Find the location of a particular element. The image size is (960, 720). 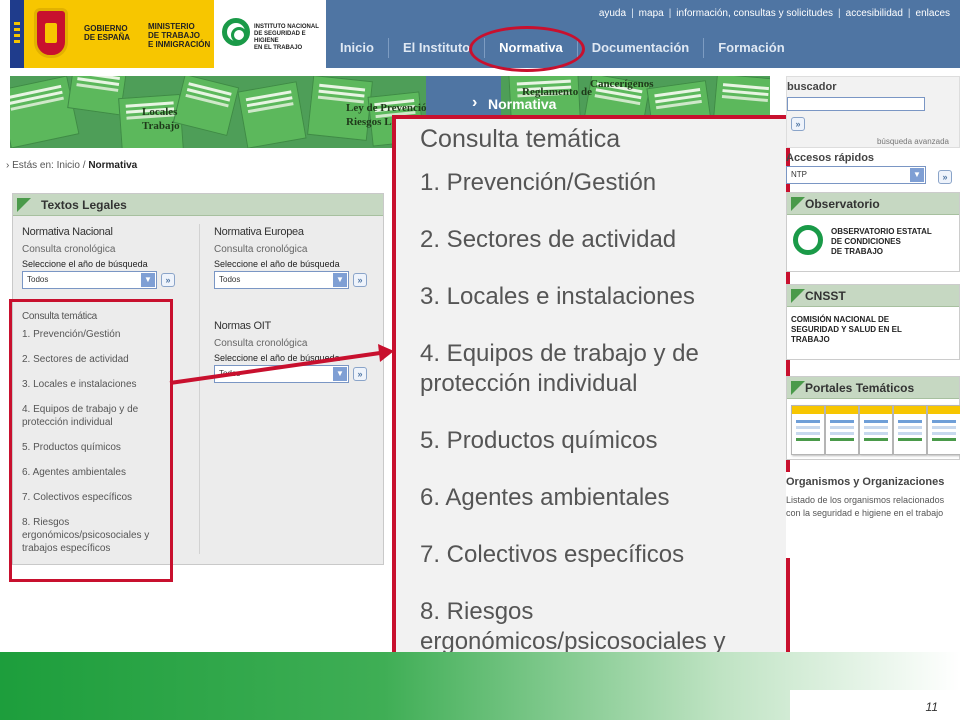

book-title: Ley de Prevención is located at coordinates (389, 108).